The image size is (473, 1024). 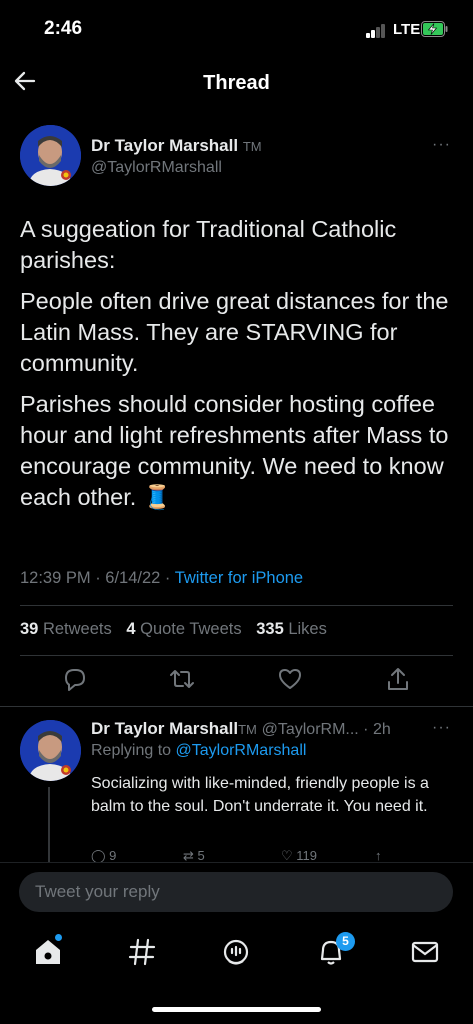 I want to click on replying-to: Replying to @TaylorRMarshall, so click(x=199, y=750).